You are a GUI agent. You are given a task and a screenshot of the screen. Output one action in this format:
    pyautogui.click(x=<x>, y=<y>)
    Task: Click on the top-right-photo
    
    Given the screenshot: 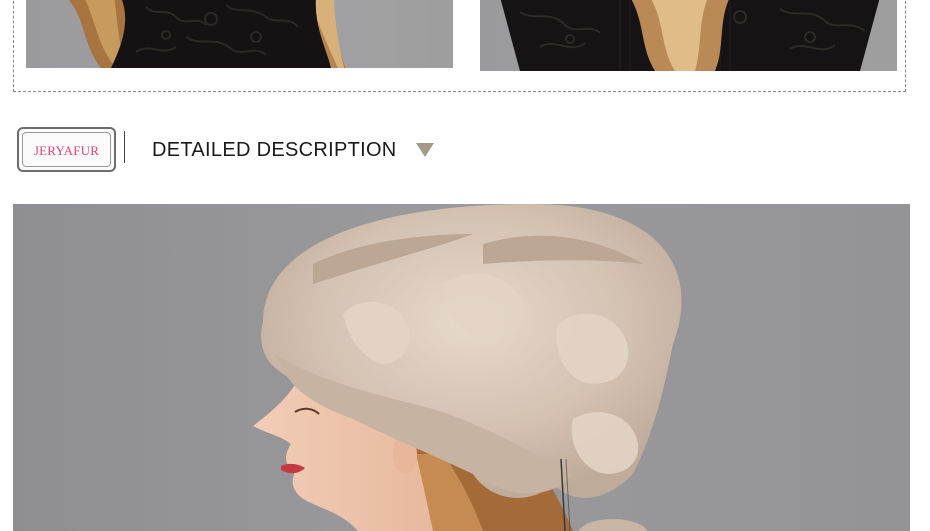 What is the action you would take?
    pyautogui.click(x=688, y=35)
    